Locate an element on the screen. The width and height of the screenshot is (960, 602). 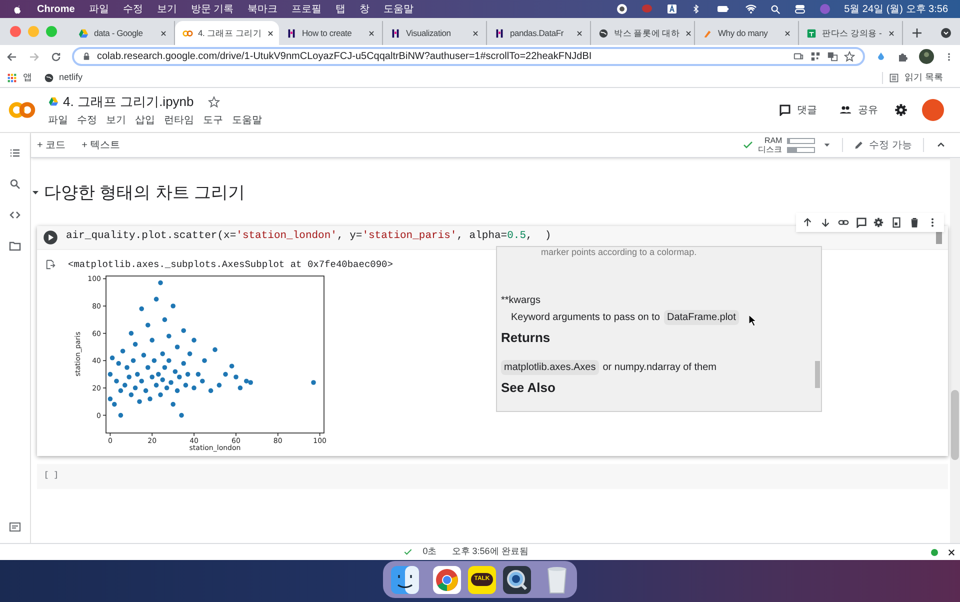
mirror-cell-icon is located at coordinates (896, 222).